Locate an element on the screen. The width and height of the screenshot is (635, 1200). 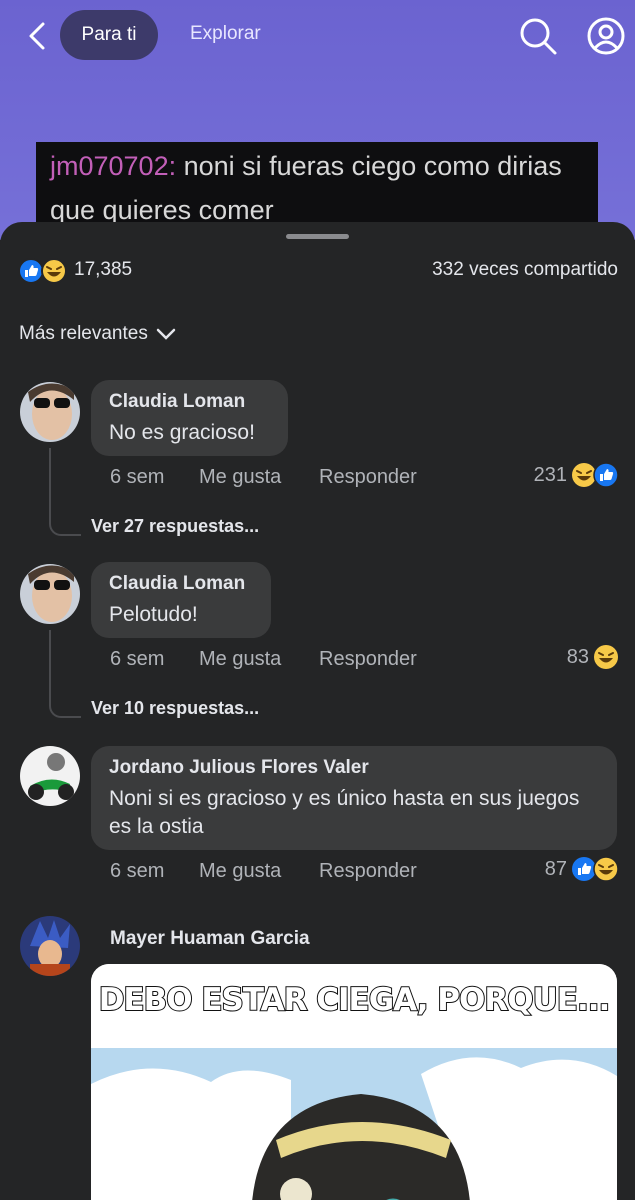
sheet-drag-handle is located at coordinates (317, 236).